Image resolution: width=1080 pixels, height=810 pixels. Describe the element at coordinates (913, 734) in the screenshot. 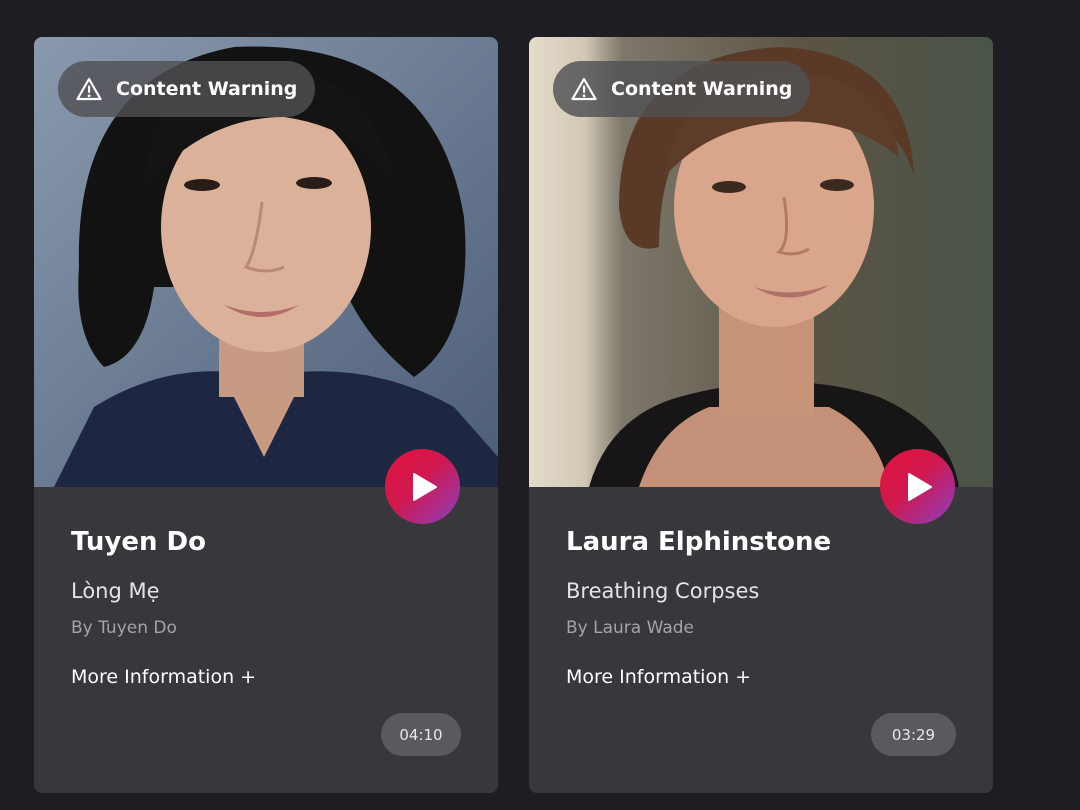

I see `duration-badge: 03:29` at that location.